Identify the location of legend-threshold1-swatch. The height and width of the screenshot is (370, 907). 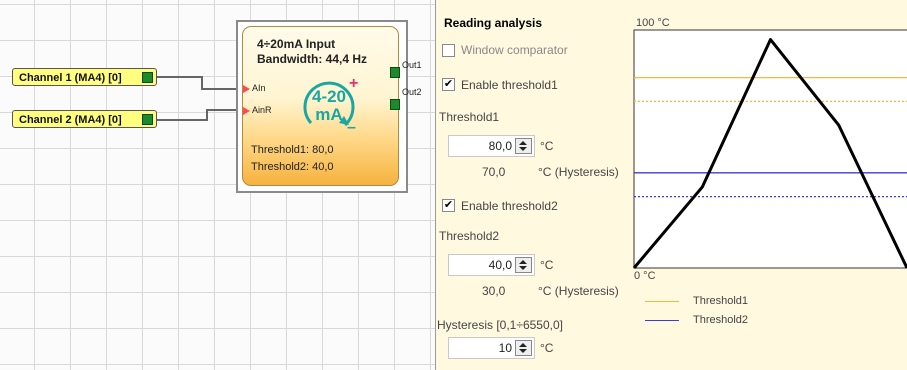
(662, 301).